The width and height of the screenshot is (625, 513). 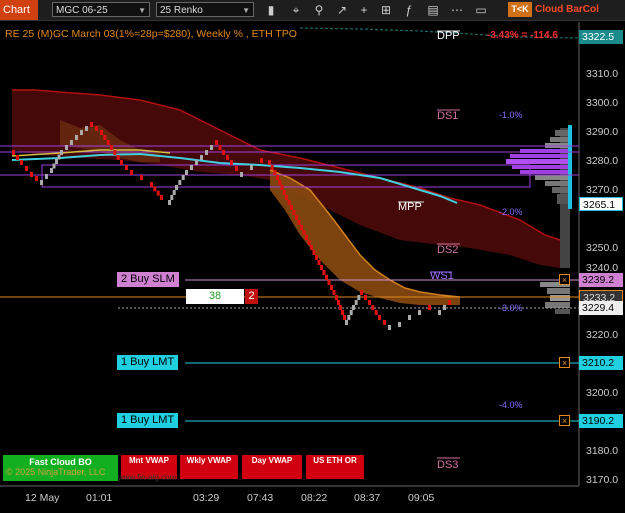 What do you see at coordinates (147, 477) in the screenshot?
I see `watermark: www.fin-alg.com` at bounding box center [147, 477].